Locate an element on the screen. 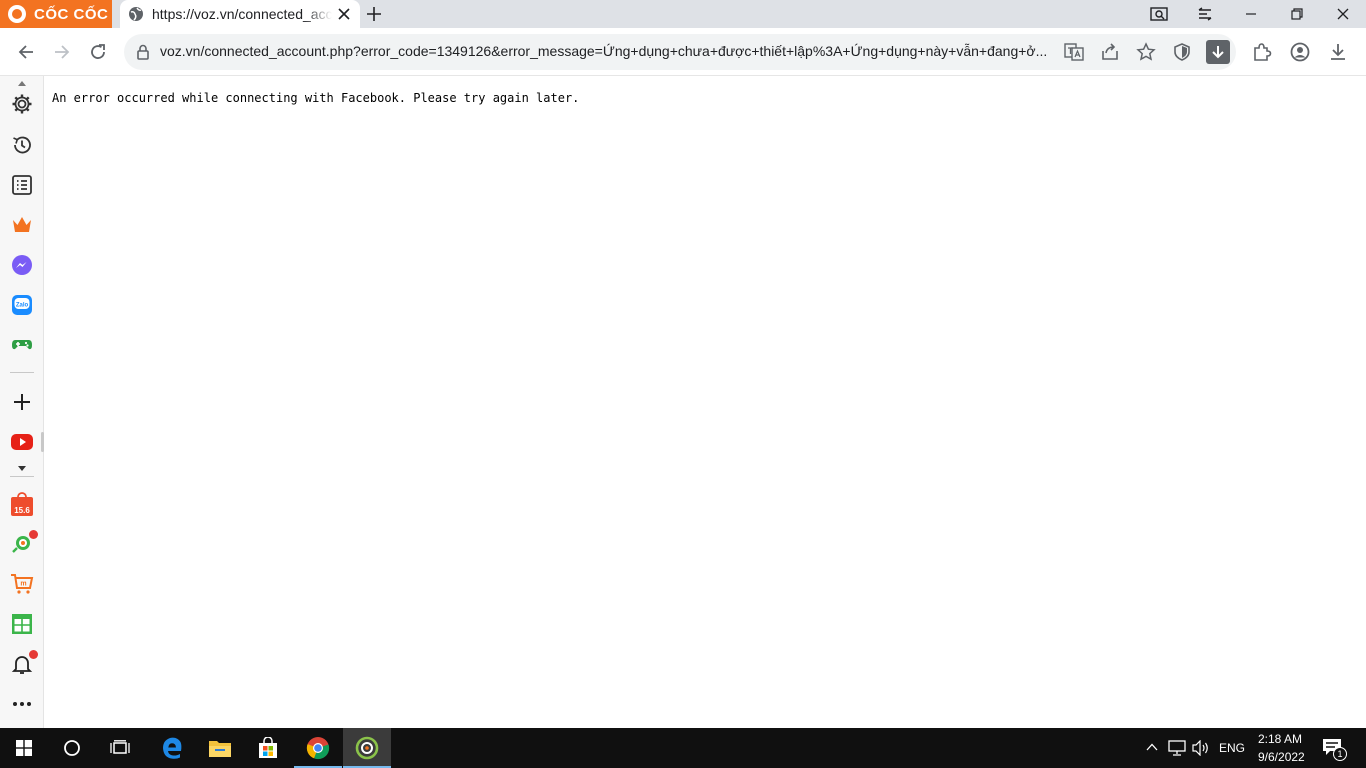 This screenshot has height=768, width=1366. minimize-button is located at coordinates (1251, 14).